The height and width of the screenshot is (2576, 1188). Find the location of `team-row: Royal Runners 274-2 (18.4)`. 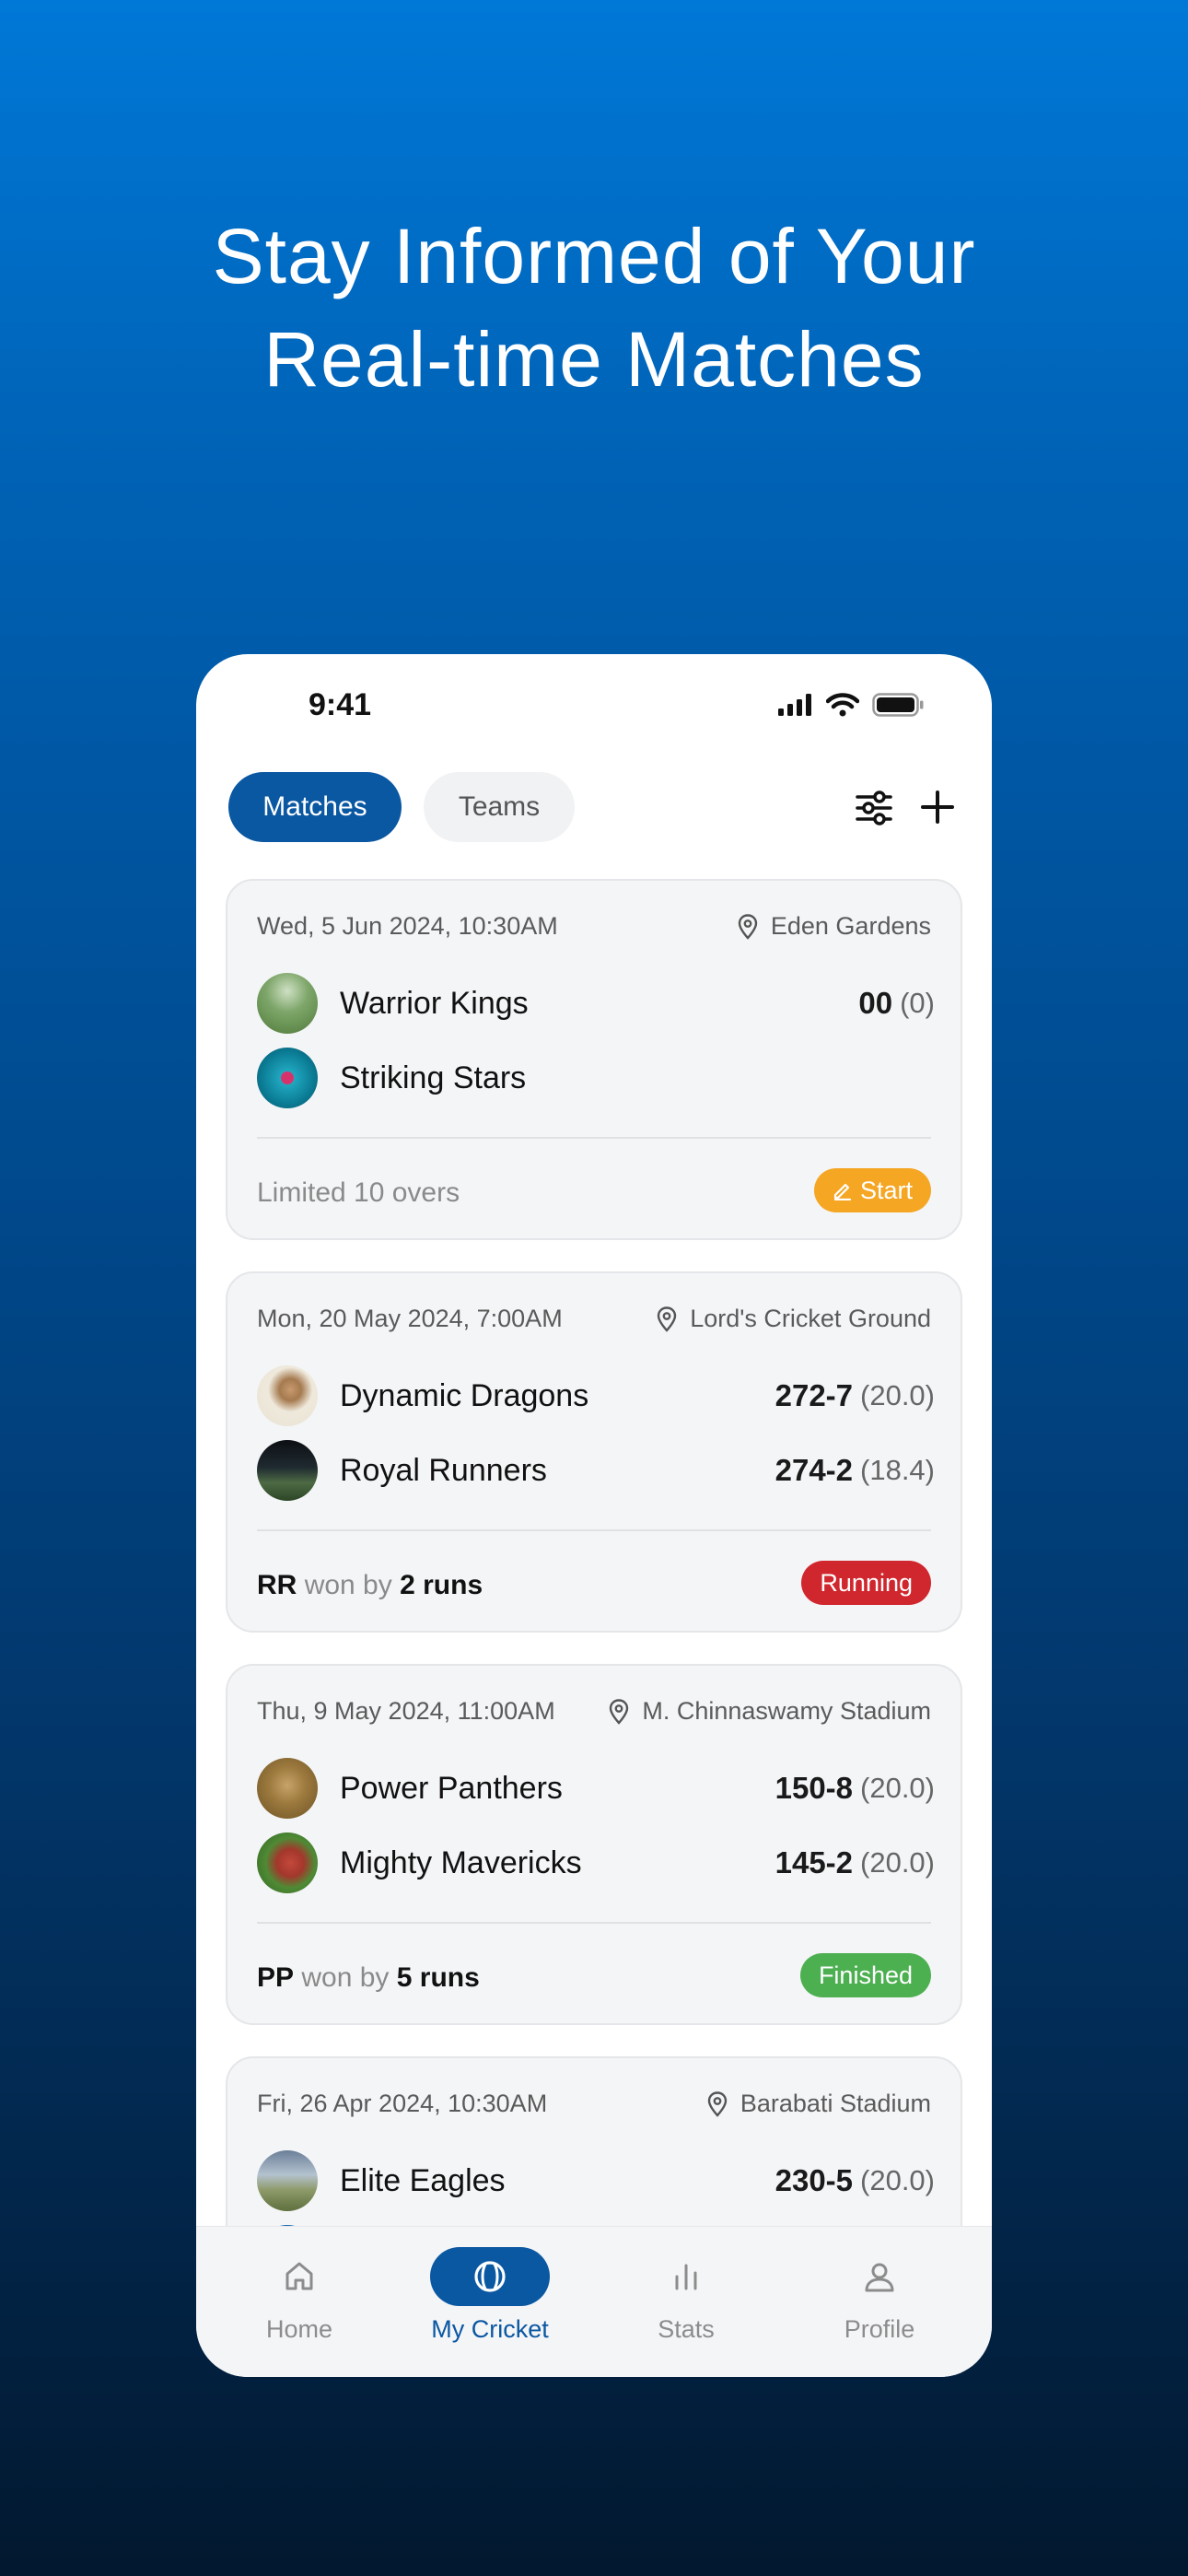

team-row: Royal Runners 274-2 (18.4) is located at coordinates (596, 1470).